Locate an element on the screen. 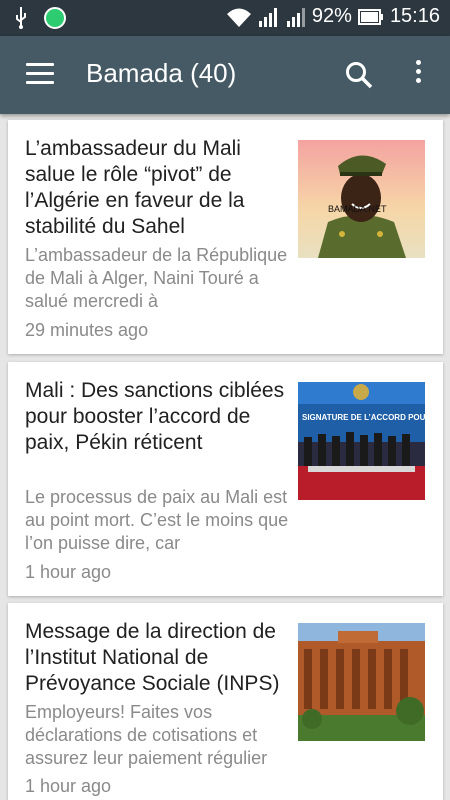 The image size is (450, 800). article-time: 29 minutes ago is located at coordinates (87, 330).